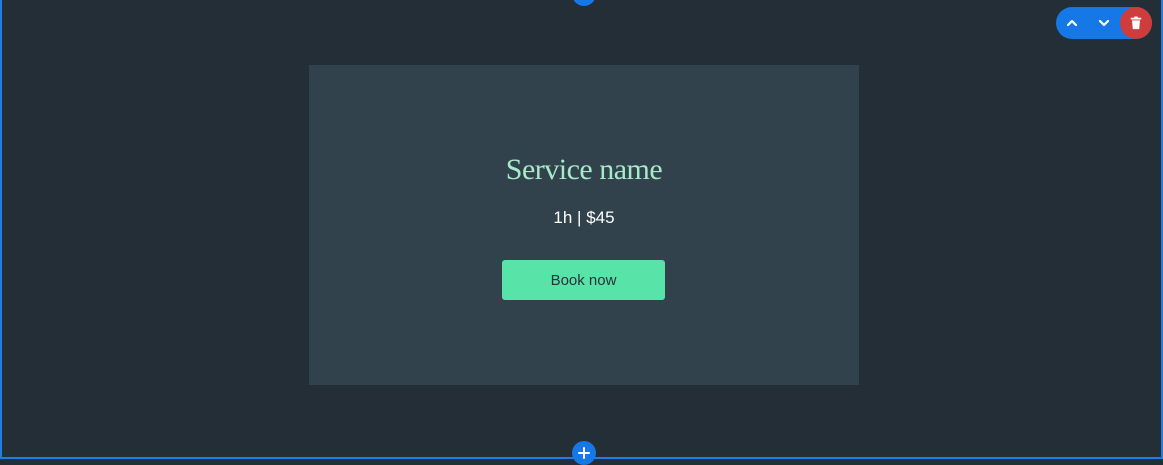  I want to click on trash-icon, so click(1136, 23).